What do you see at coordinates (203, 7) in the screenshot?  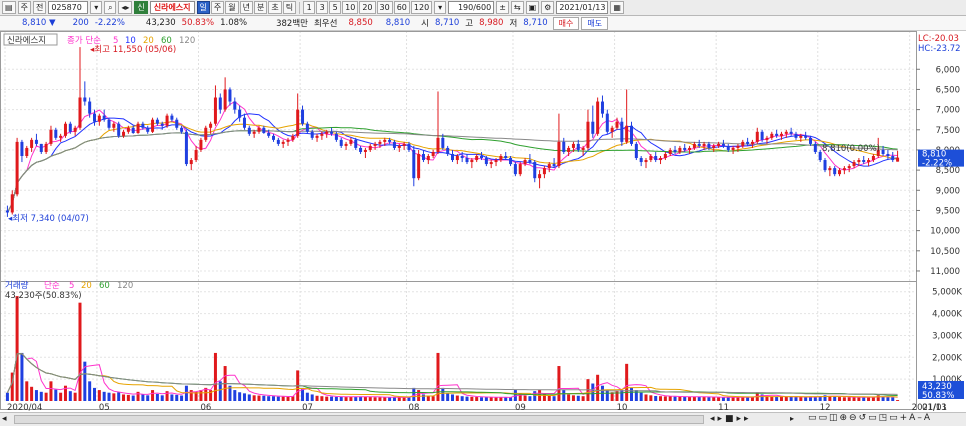 I see `period-tab-0: 일` at bounding box center [203, 7].